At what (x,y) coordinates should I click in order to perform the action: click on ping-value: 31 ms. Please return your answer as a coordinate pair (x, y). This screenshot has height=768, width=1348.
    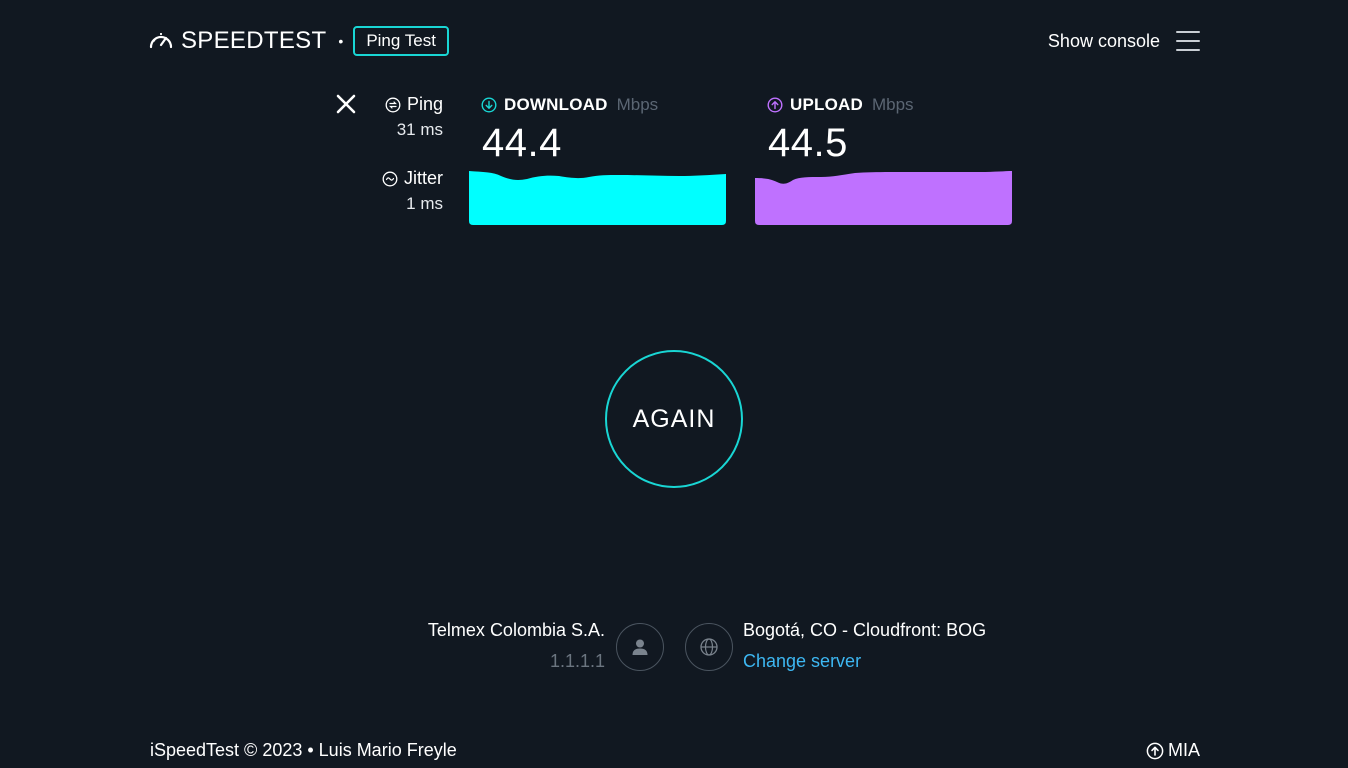
    Looking at the image, I should click on (419, 129).